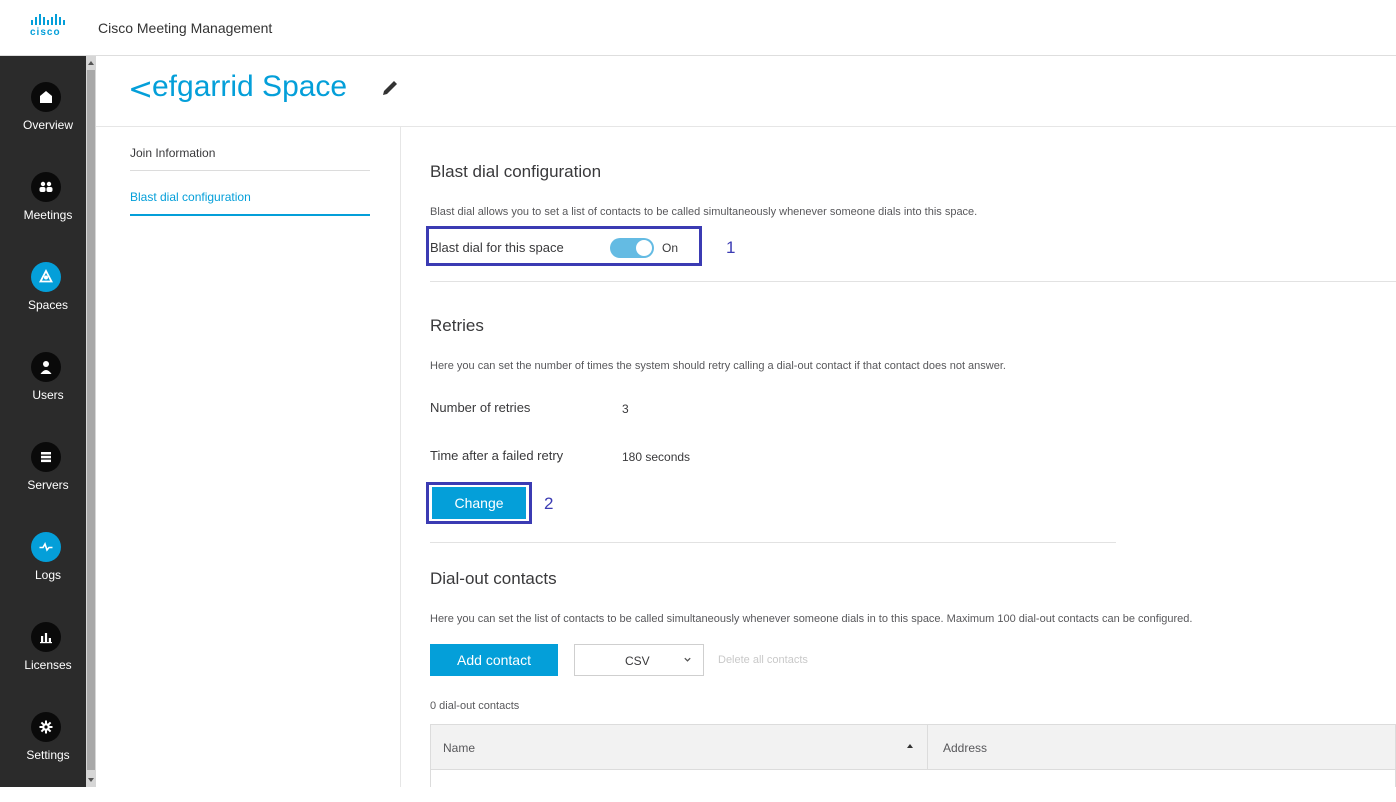 This screenshot has width=1396, height=802. I want to click on cisco-logo: cisco, so click(51, 27).